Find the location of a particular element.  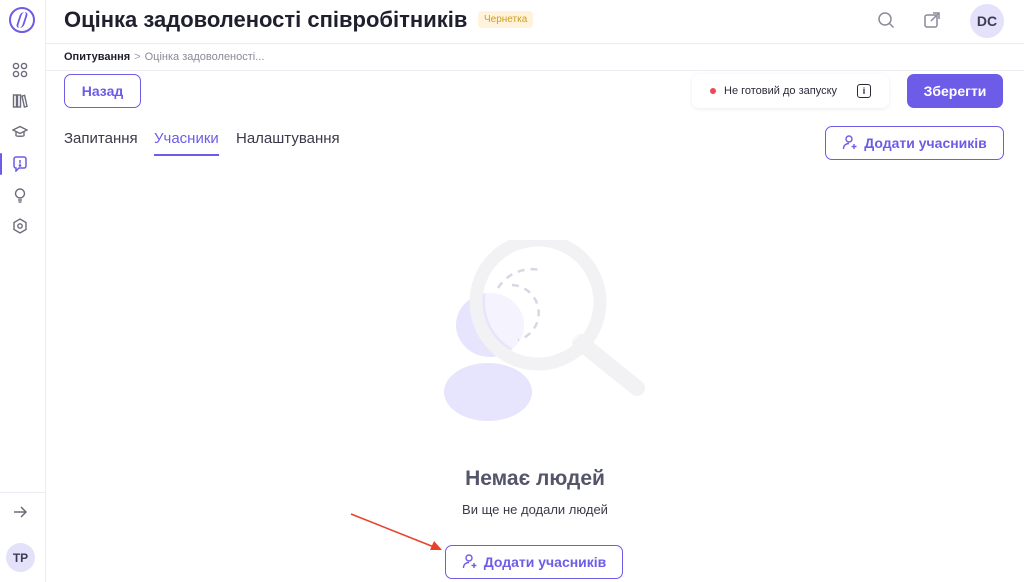

graduation-cap-icon is located at coordinates (20, 132).